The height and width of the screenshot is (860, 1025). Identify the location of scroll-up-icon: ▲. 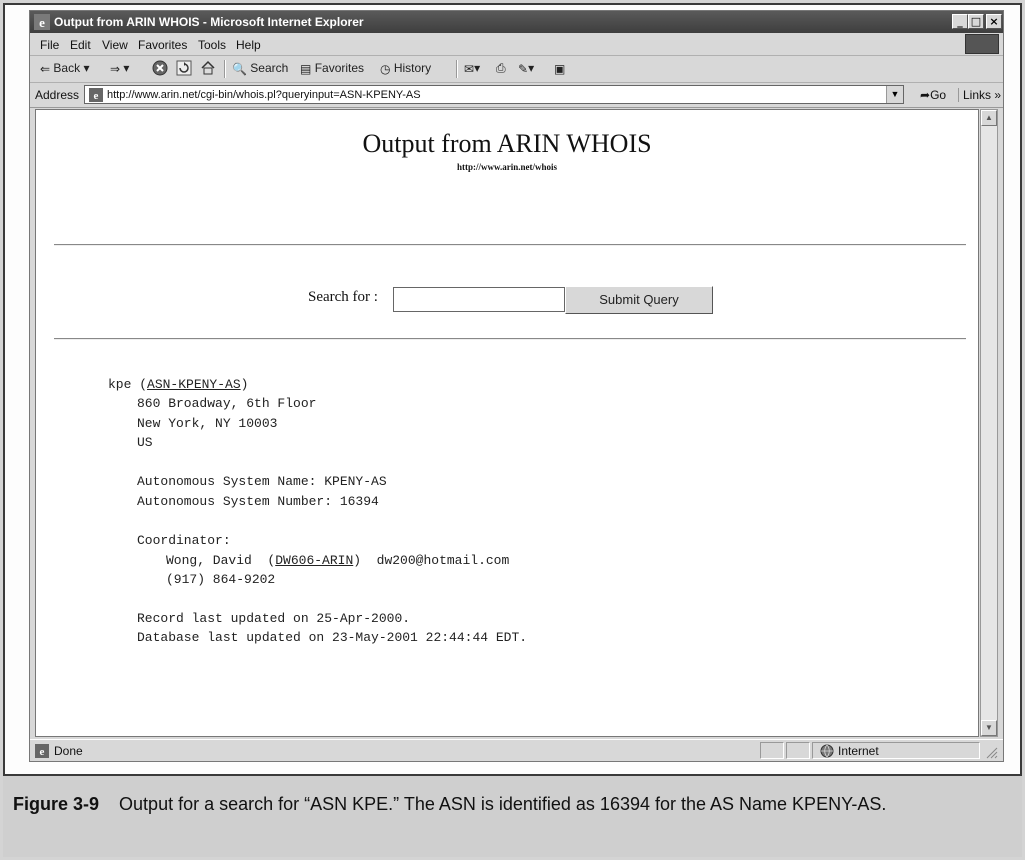
(989, 118).